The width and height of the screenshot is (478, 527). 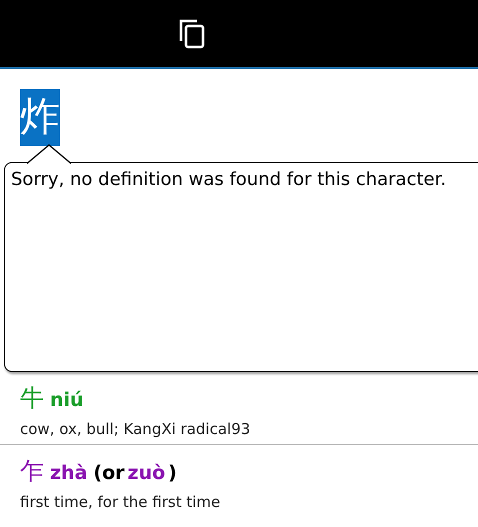 I want to click on copy-icon, so click(x=192, y=33).